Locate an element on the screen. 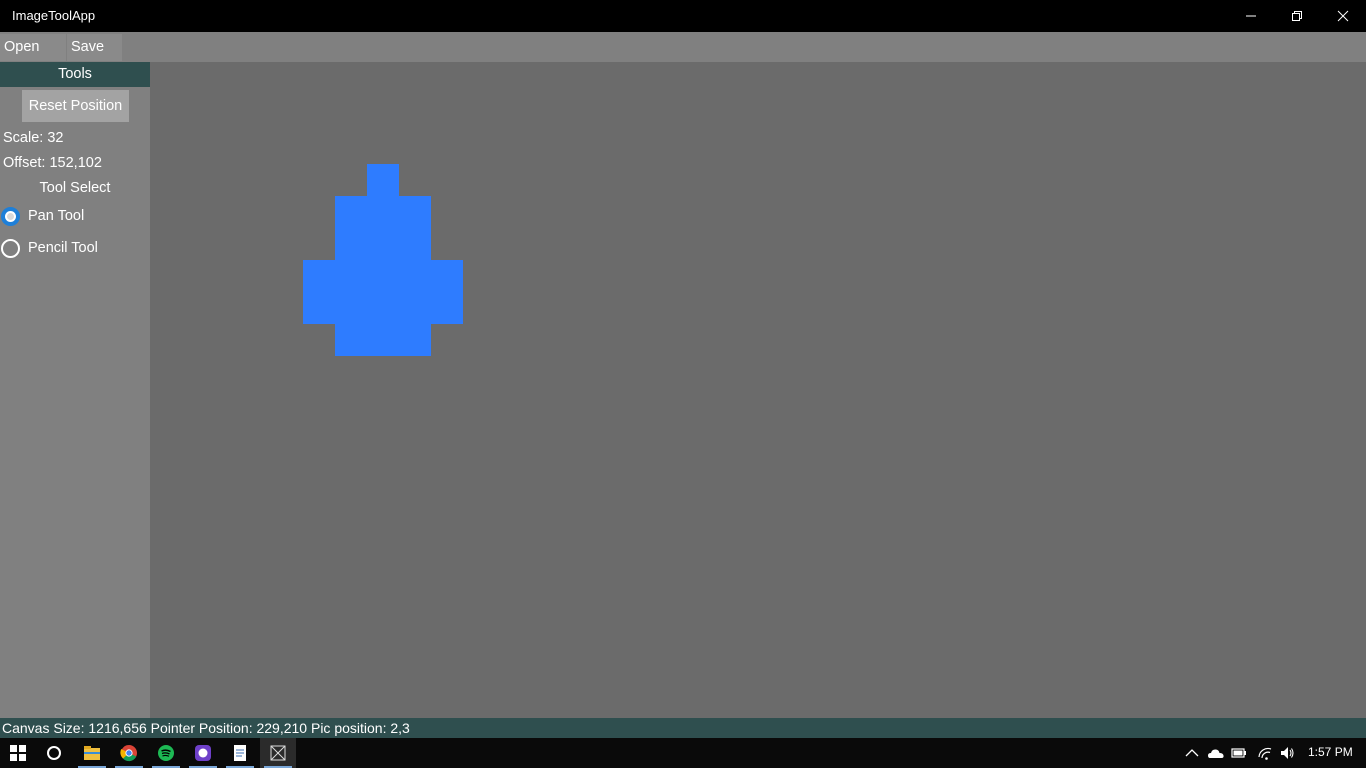 The width and height of the screenshot is (1366, 768). battery-icon is located at coordinates (1239, 753).